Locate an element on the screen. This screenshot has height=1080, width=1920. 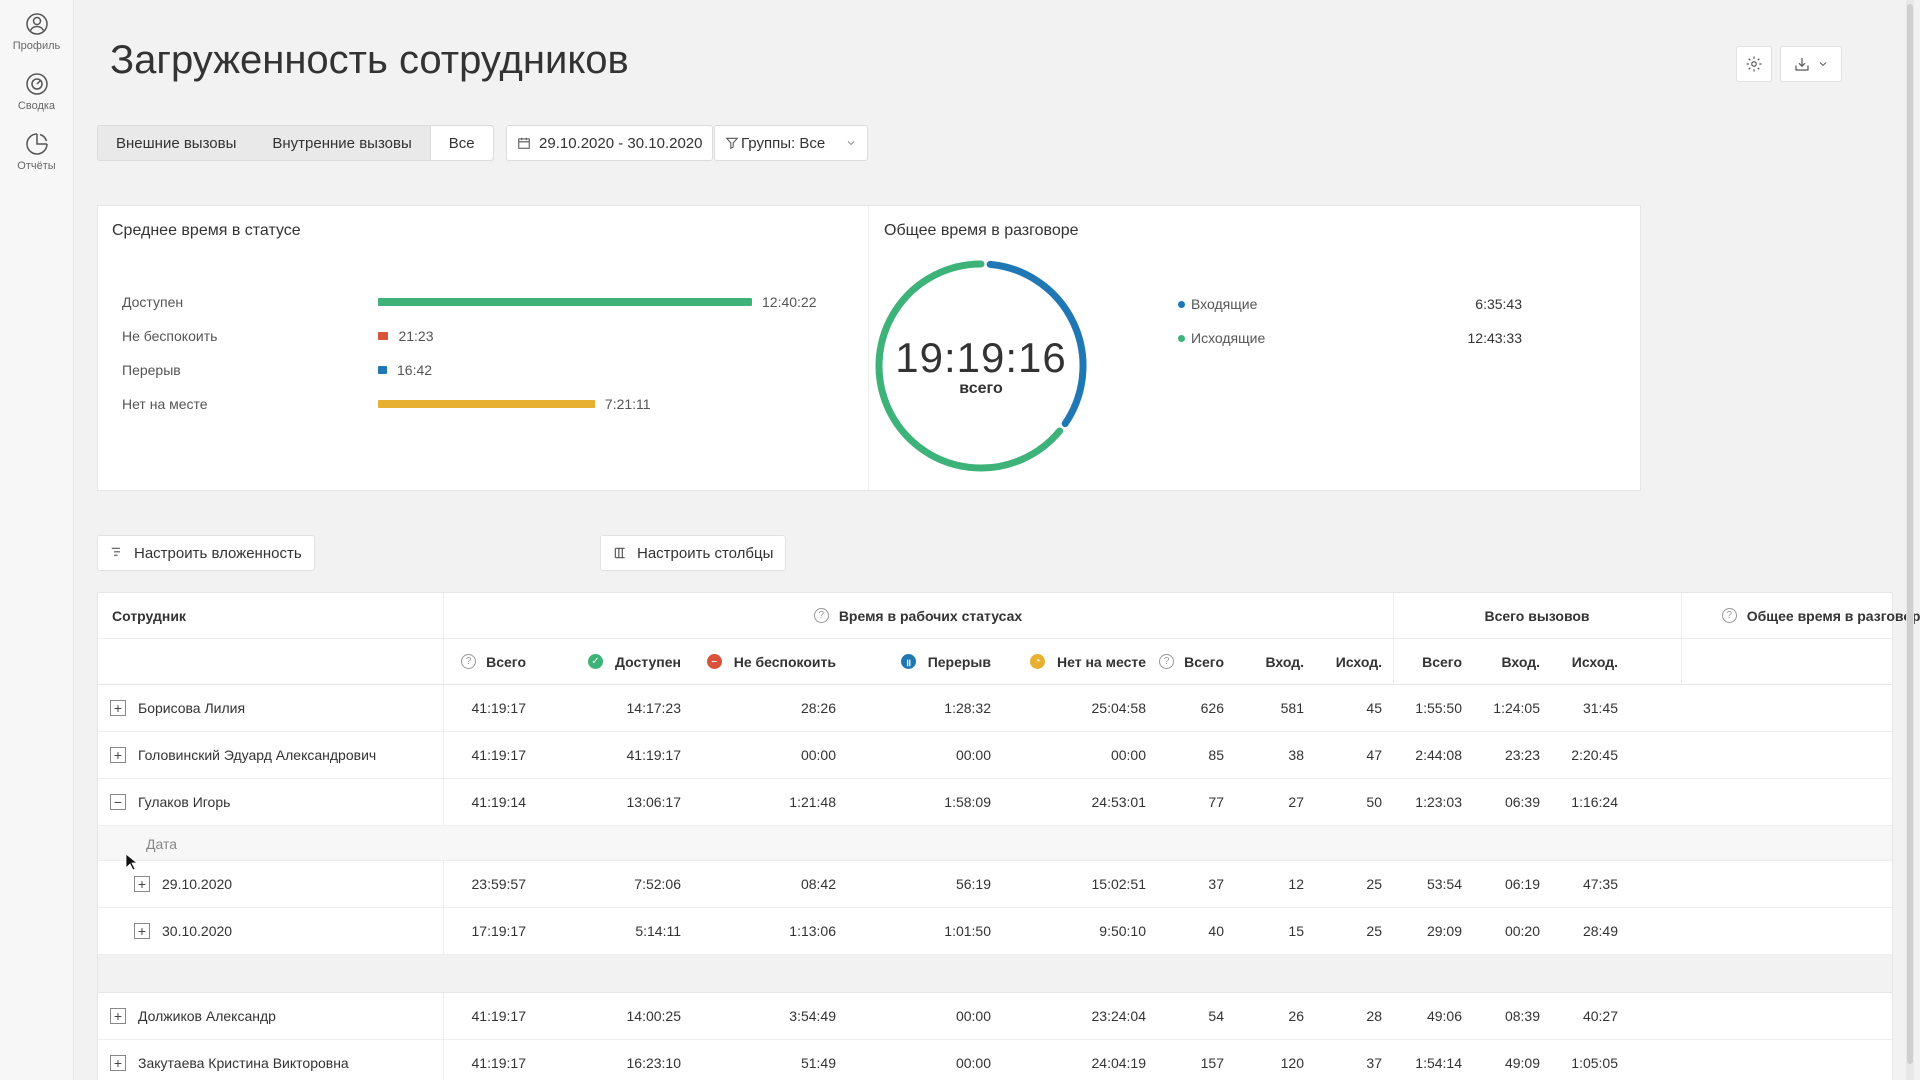
sidebar-item-summary: Сводка is located at coordinates (36, 97).